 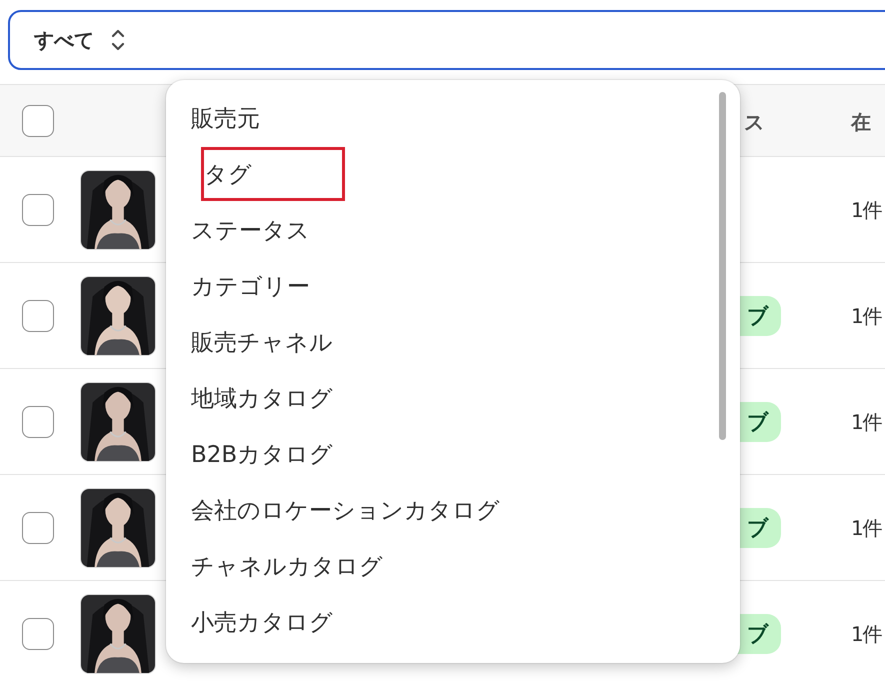 I want to click on filter-value: すべて, so click(x=64, y=40).